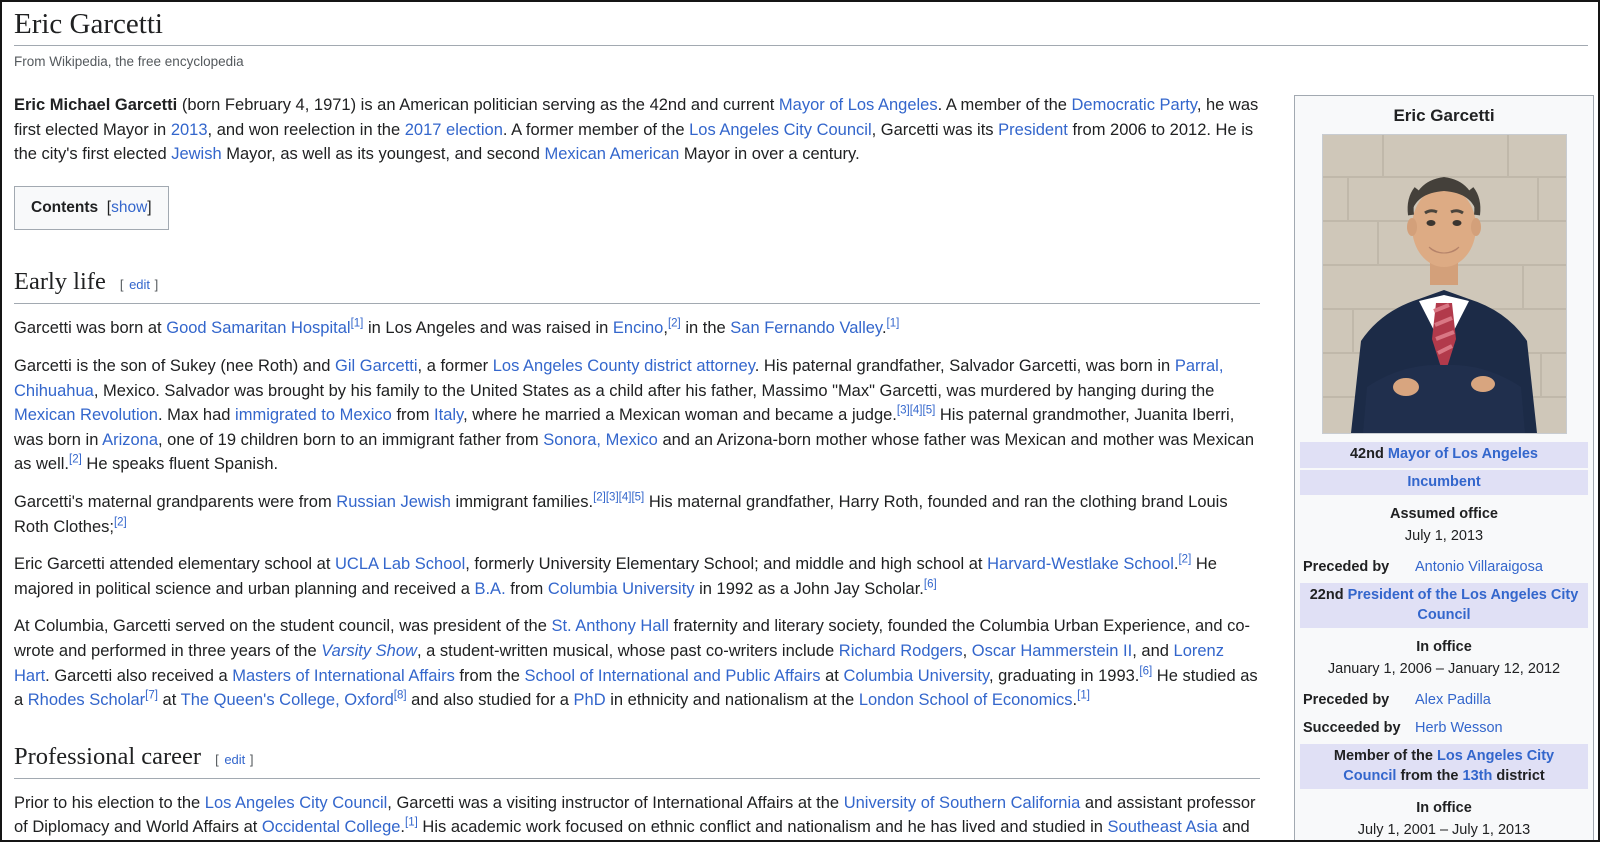 This screenshot has width=1600, height=842. What do you see at coordinates (376, 366) in the screenshot?
I see `wiki-link: Gil Garcetti` at bounding box center [376, 366].